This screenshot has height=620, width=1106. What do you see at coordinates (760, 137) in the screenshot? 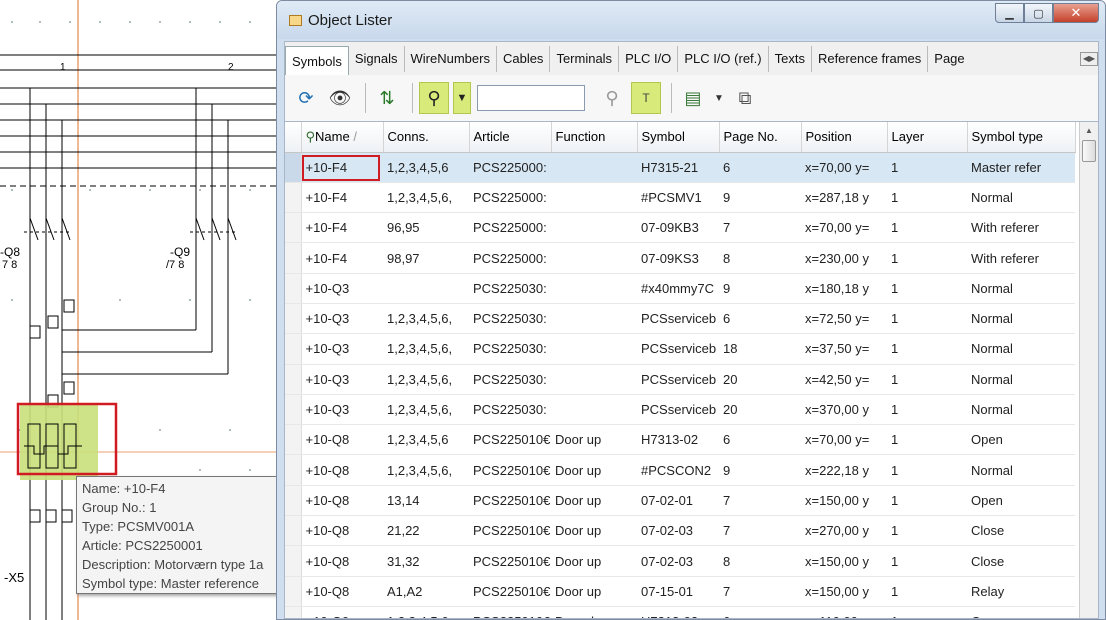
I see `column-header-page-no: Page No.` at bounding box center [760, 137].